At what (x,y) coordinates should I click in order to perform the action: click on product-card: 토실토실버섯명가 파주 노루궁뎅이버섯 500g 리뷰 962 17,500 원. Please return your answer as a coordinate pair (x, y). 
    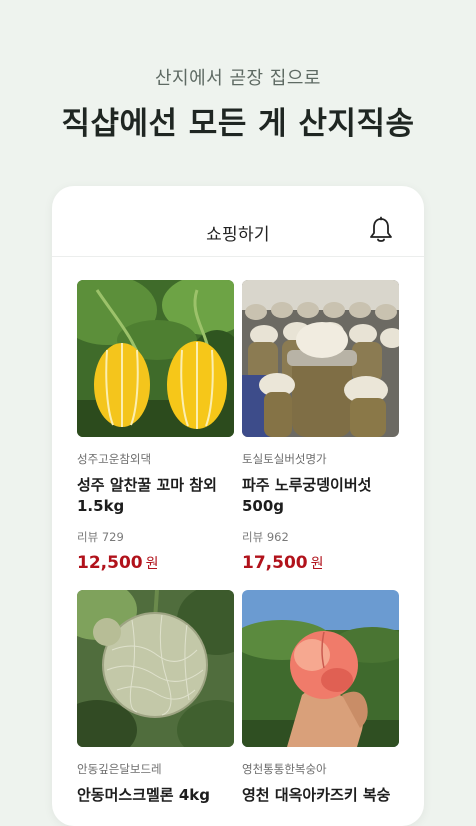
    Looking at the image, I should click on (320, 426).